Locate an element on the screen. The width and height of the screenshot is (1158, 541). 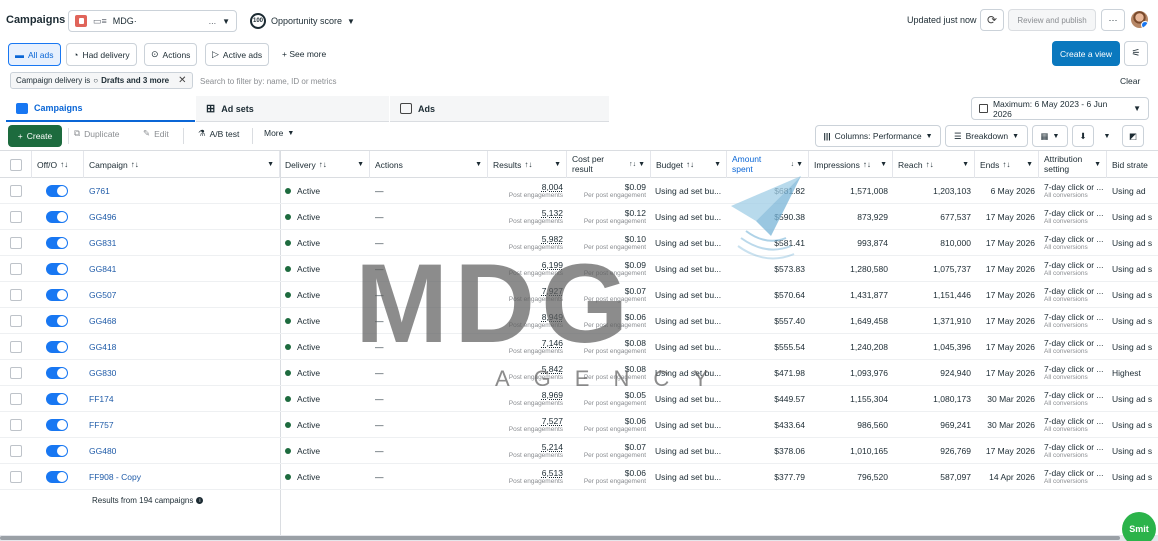
breakdown-dropdown: ☰ Breakdown ▼ is located at coordinates (986, 136).